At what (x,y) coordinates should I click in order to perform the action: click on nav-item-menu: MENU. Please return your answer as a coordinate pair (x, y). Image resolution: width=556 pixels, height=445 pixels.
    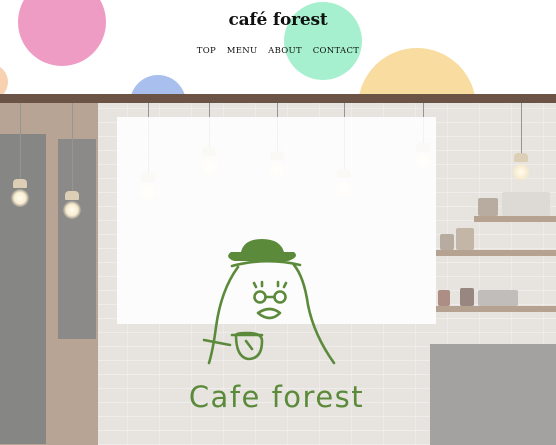
    Looking at the image, I should click on (242, 51).